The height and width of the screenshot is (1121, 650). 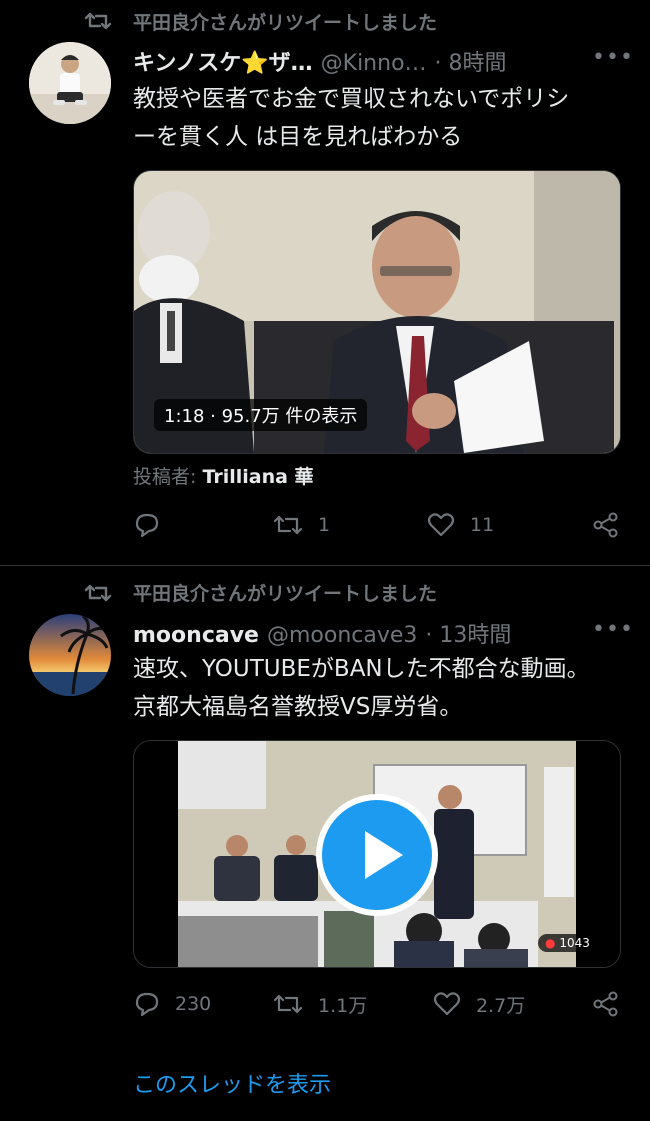 I want to click on video-credit: 投稿者: Trilliana 華, so click(x=223, y=475).